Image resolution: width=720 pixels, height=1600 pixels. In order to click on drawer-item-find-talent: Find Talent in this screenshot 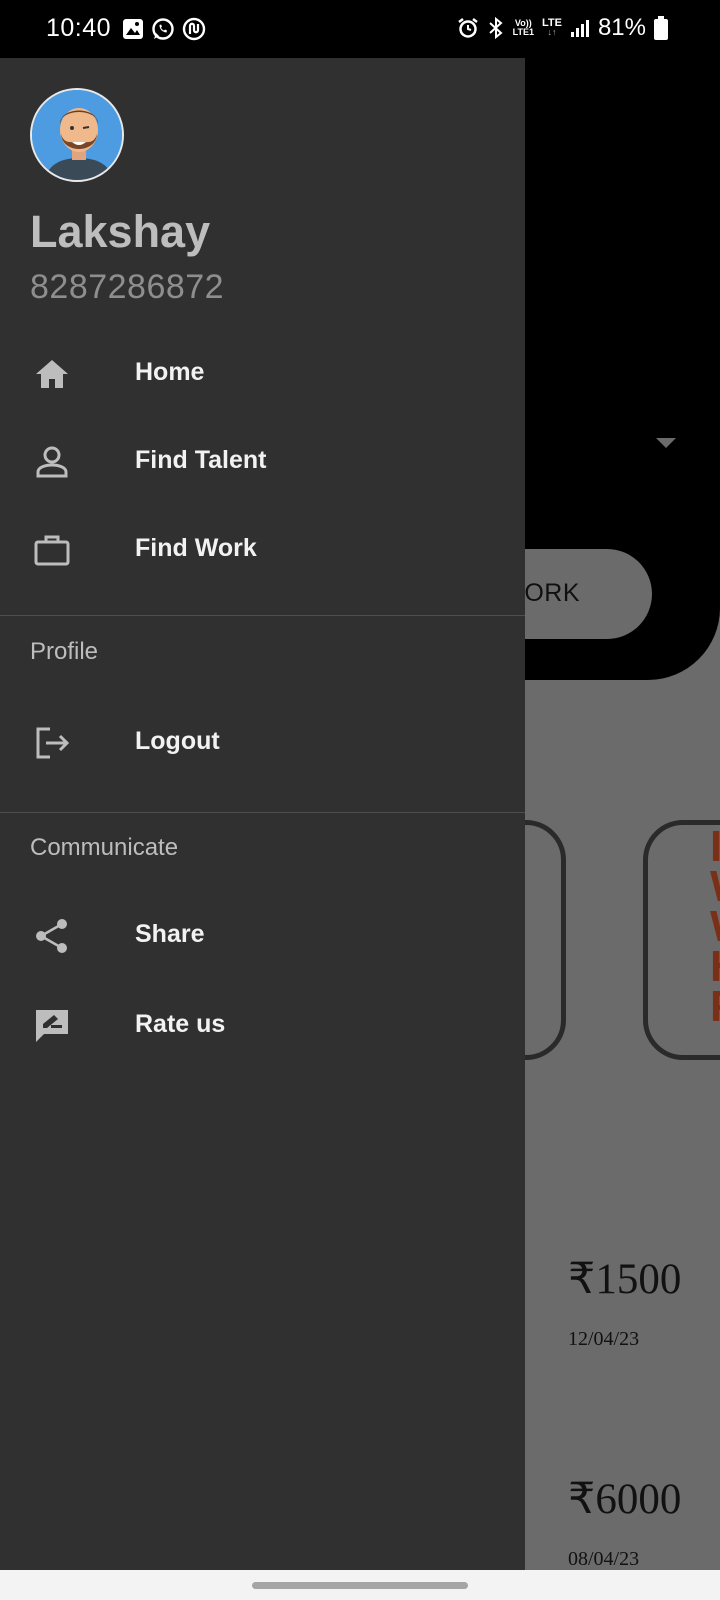, I will do `click(262, 462)`.